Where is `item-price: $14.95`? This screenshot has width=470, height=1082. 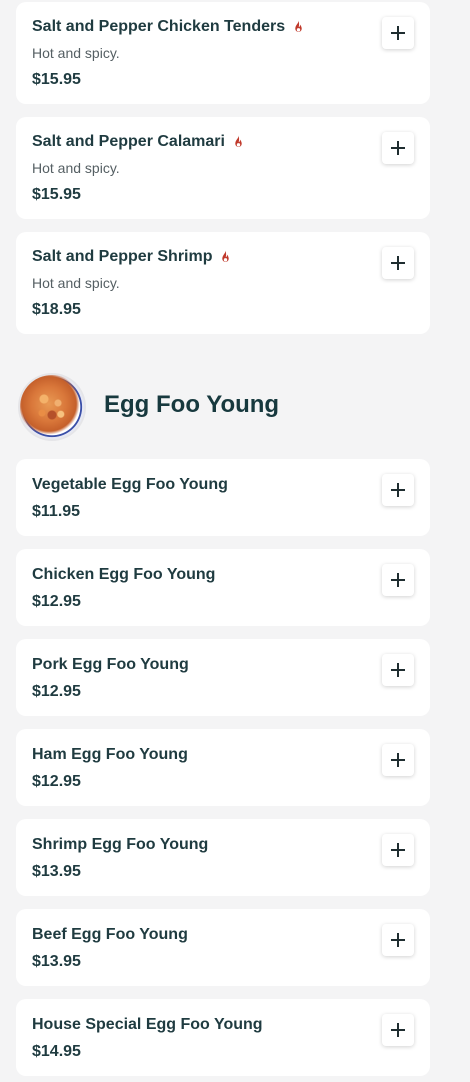
item-price: $14.95 is located at coordinates (56, 1051).